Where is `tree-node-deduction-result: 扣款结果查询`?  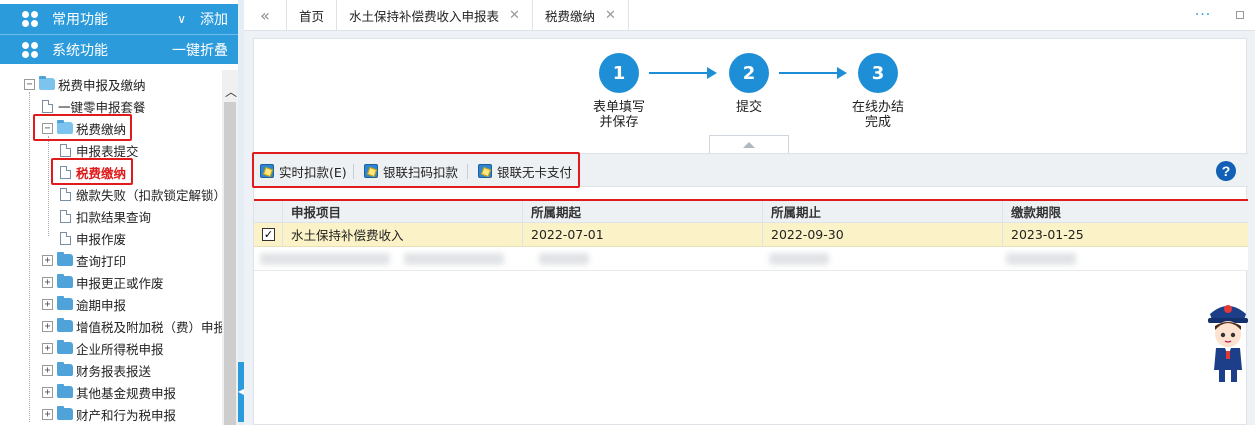
tree-node-deduction-result: 扣款结果查询 is located at coordinates (105, 216).